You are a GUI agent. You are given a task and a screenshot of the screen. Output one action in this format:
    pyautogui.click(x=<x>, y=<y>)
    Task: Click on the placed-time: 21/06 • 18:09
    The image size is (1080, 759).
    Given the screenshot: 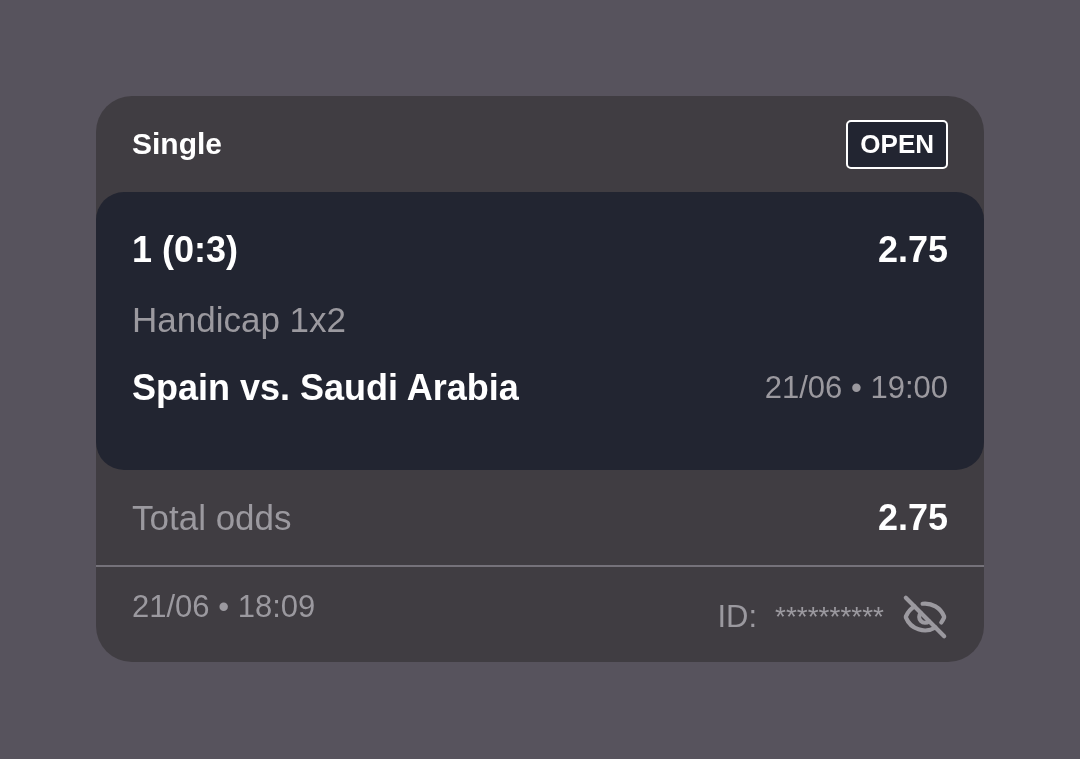 What is the action you would take?
    pyautogui.click(x=224, y=607)
    